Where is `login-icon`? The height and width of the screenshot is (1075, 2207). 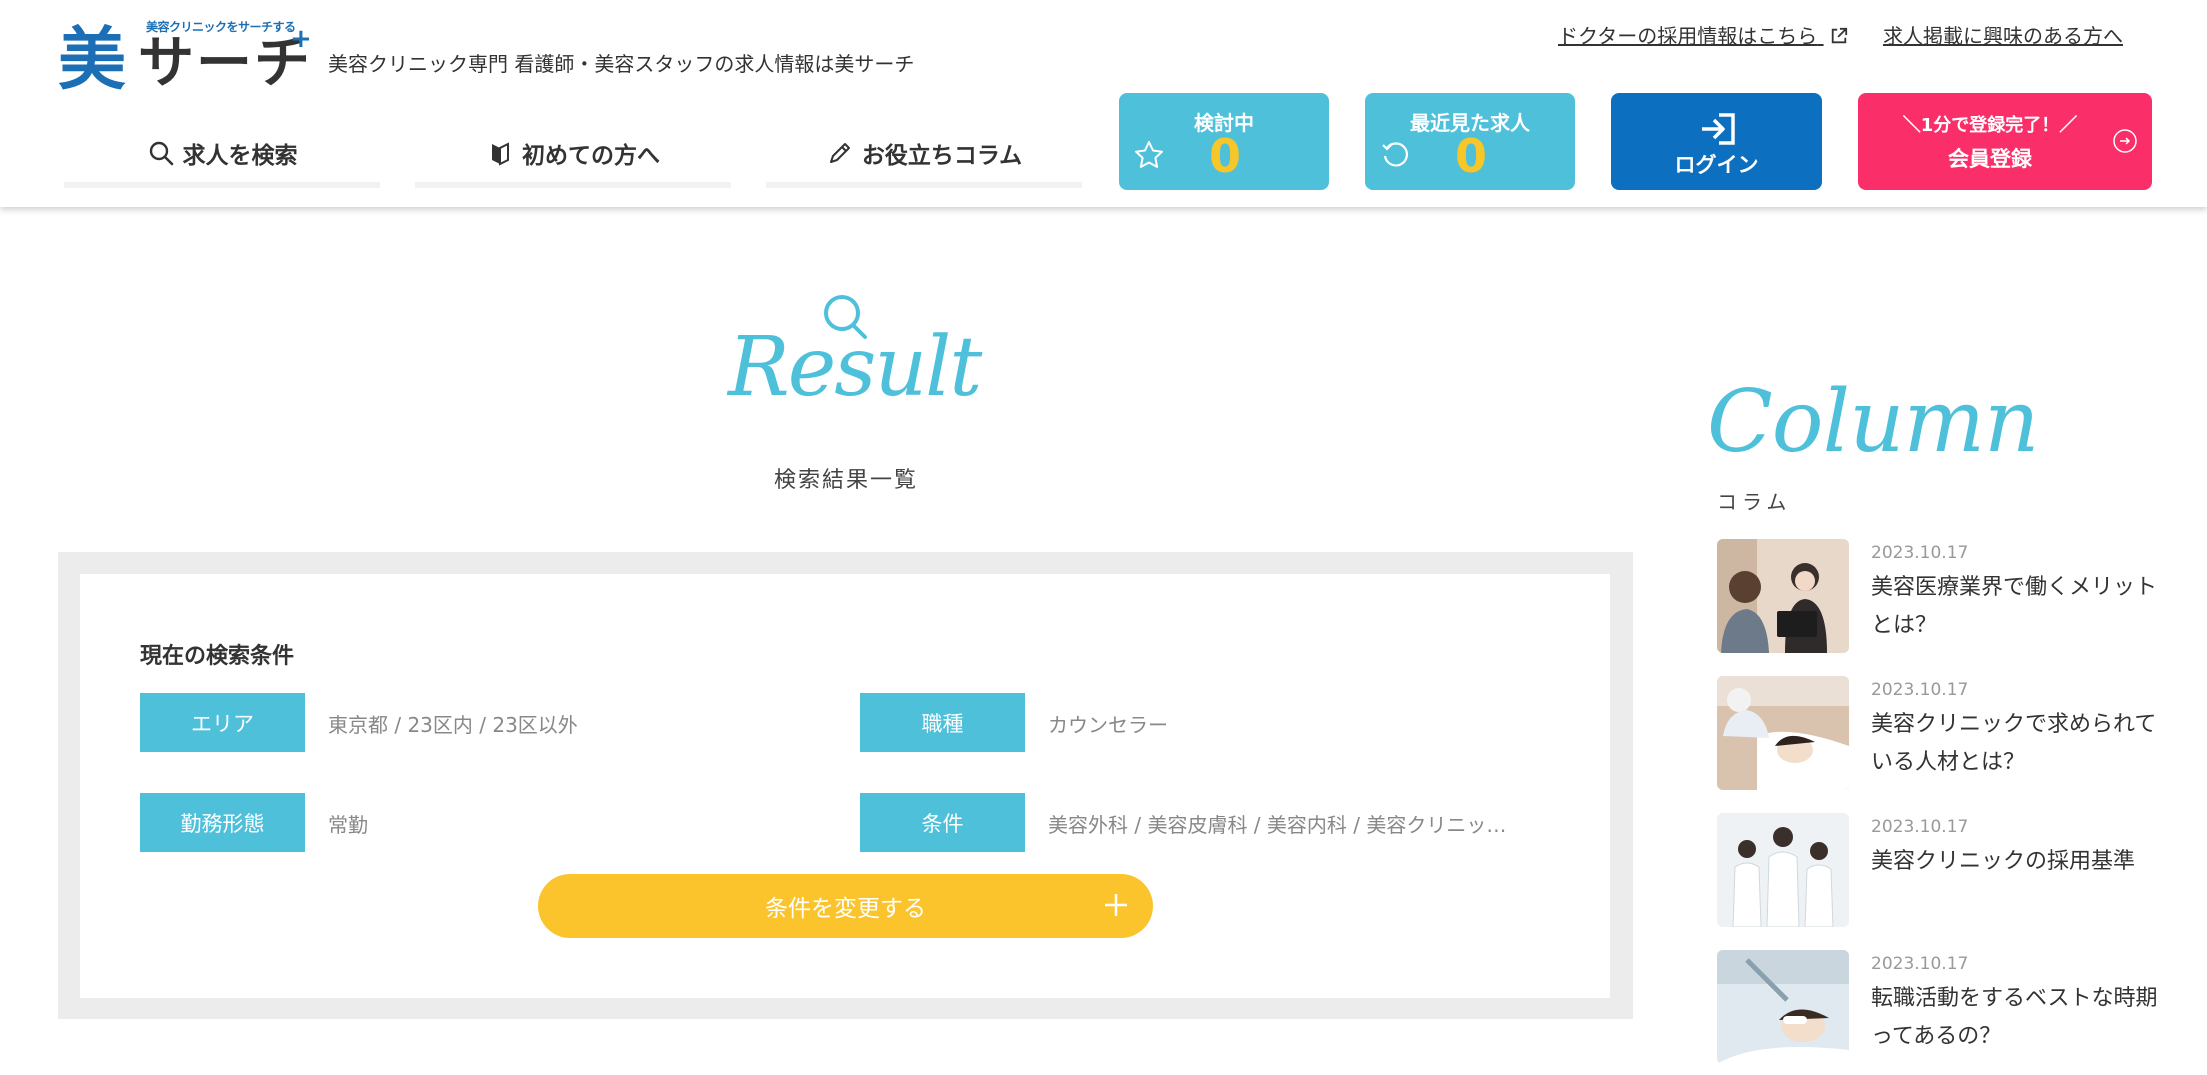 login-icon is located at coordinates (1718, 129).